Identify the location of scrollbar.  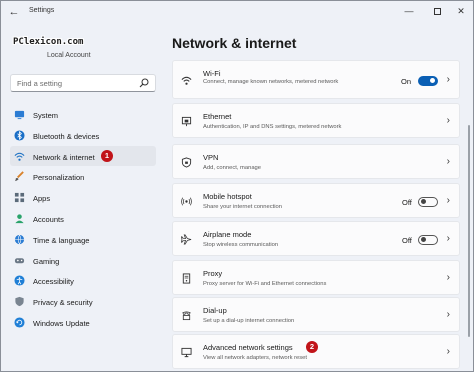
(469, 231).